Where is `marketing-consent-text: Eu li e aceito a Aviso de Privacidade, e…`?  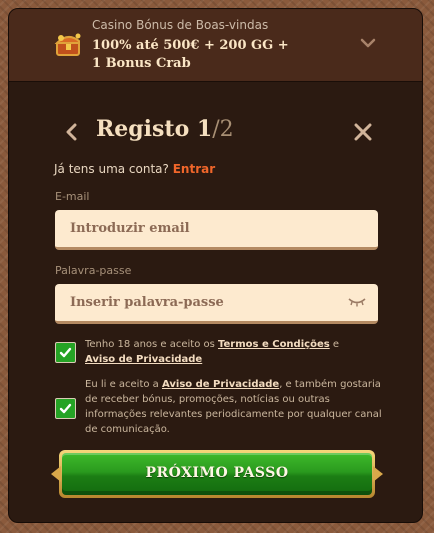
marketing-consent-text: Eu li e aceito a Aviso de Privacidade, e… is located at coordinates (235, 407).